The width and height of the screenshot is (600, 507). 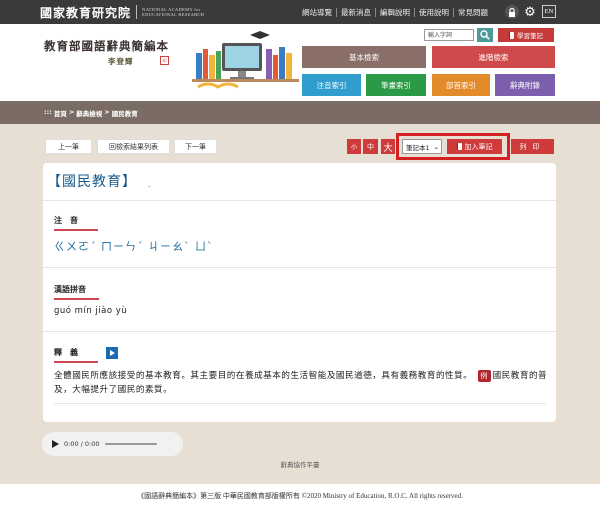 I want to click on breadcrumb: ::: 首頁 > 辭典檢視 > 國民教育, so click(x=91, y=113).